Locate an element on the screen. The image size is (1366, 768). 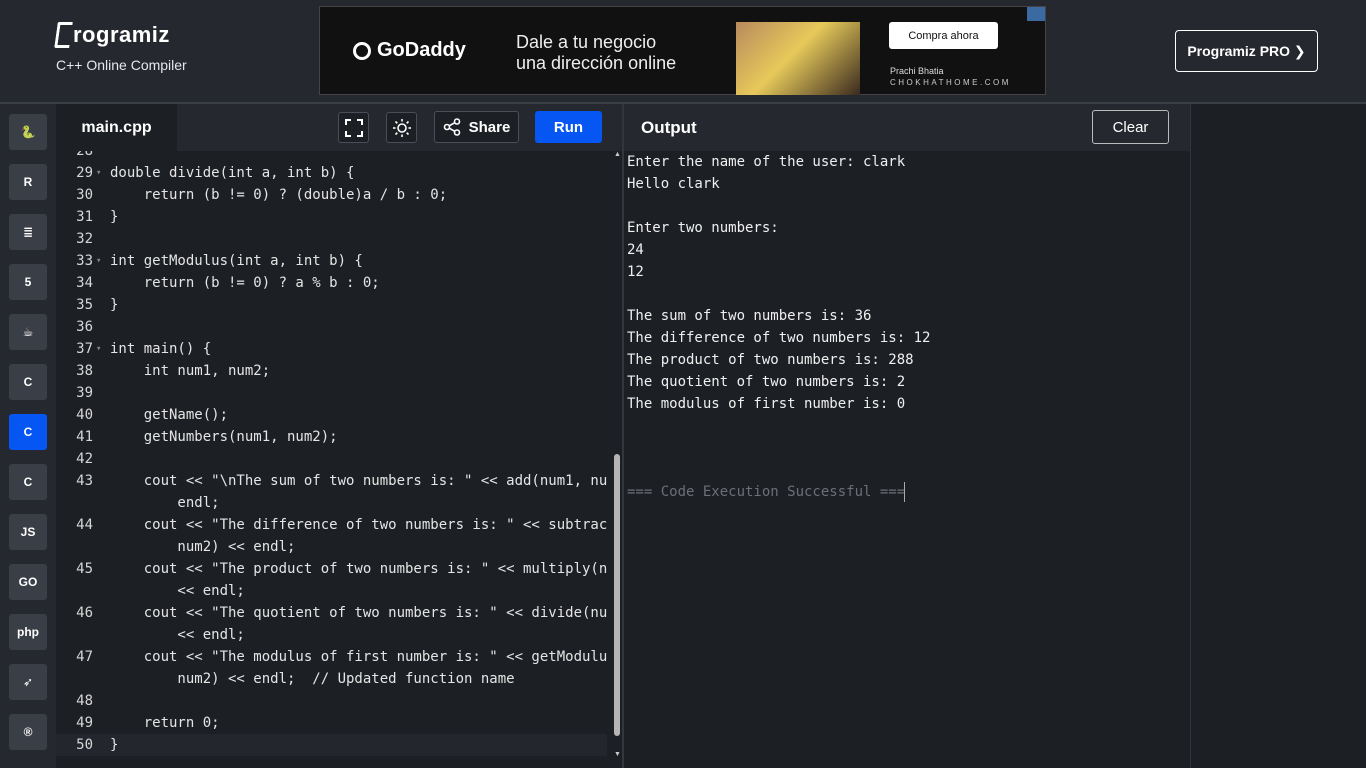
programiz-pro-button: Programiz PRO ❯ is located at coordinates (1246, 51).